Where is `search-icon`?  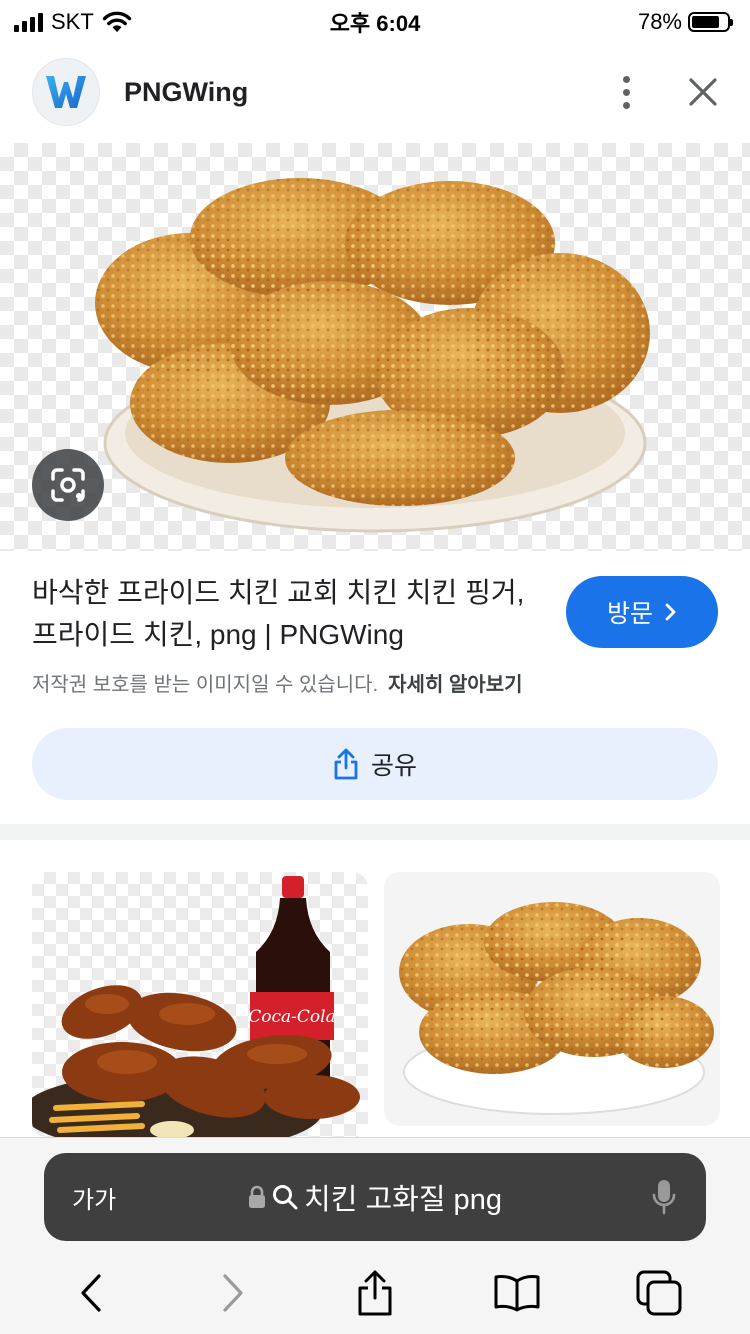
search-icon is located at coordinates (285, 1197).